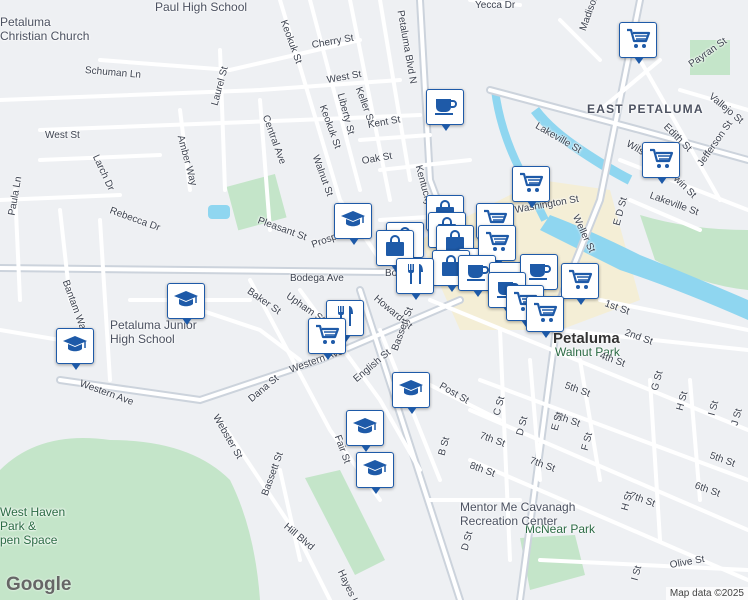 The width and height of the screenshot is (748, 600). I want to click on area-label: Paul High School, so click(201, 7).